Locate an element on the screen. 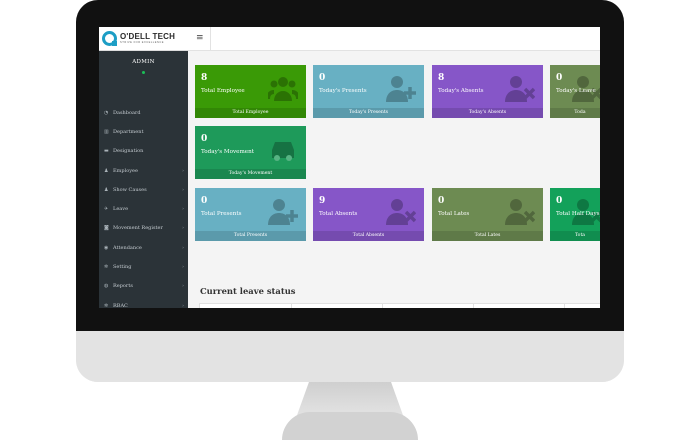 The width and height of the screenshot is (700, 440). leave-stat-cell: Total Leave: 10 is located at coordinates (337, 306).